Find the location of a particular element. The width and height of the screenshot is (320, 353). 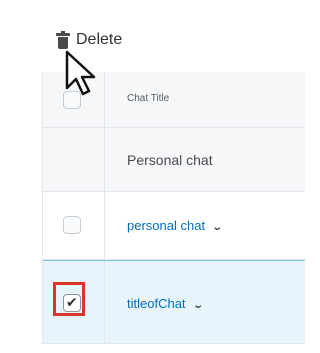

row-checkbox is located at coordinates (72, 225).